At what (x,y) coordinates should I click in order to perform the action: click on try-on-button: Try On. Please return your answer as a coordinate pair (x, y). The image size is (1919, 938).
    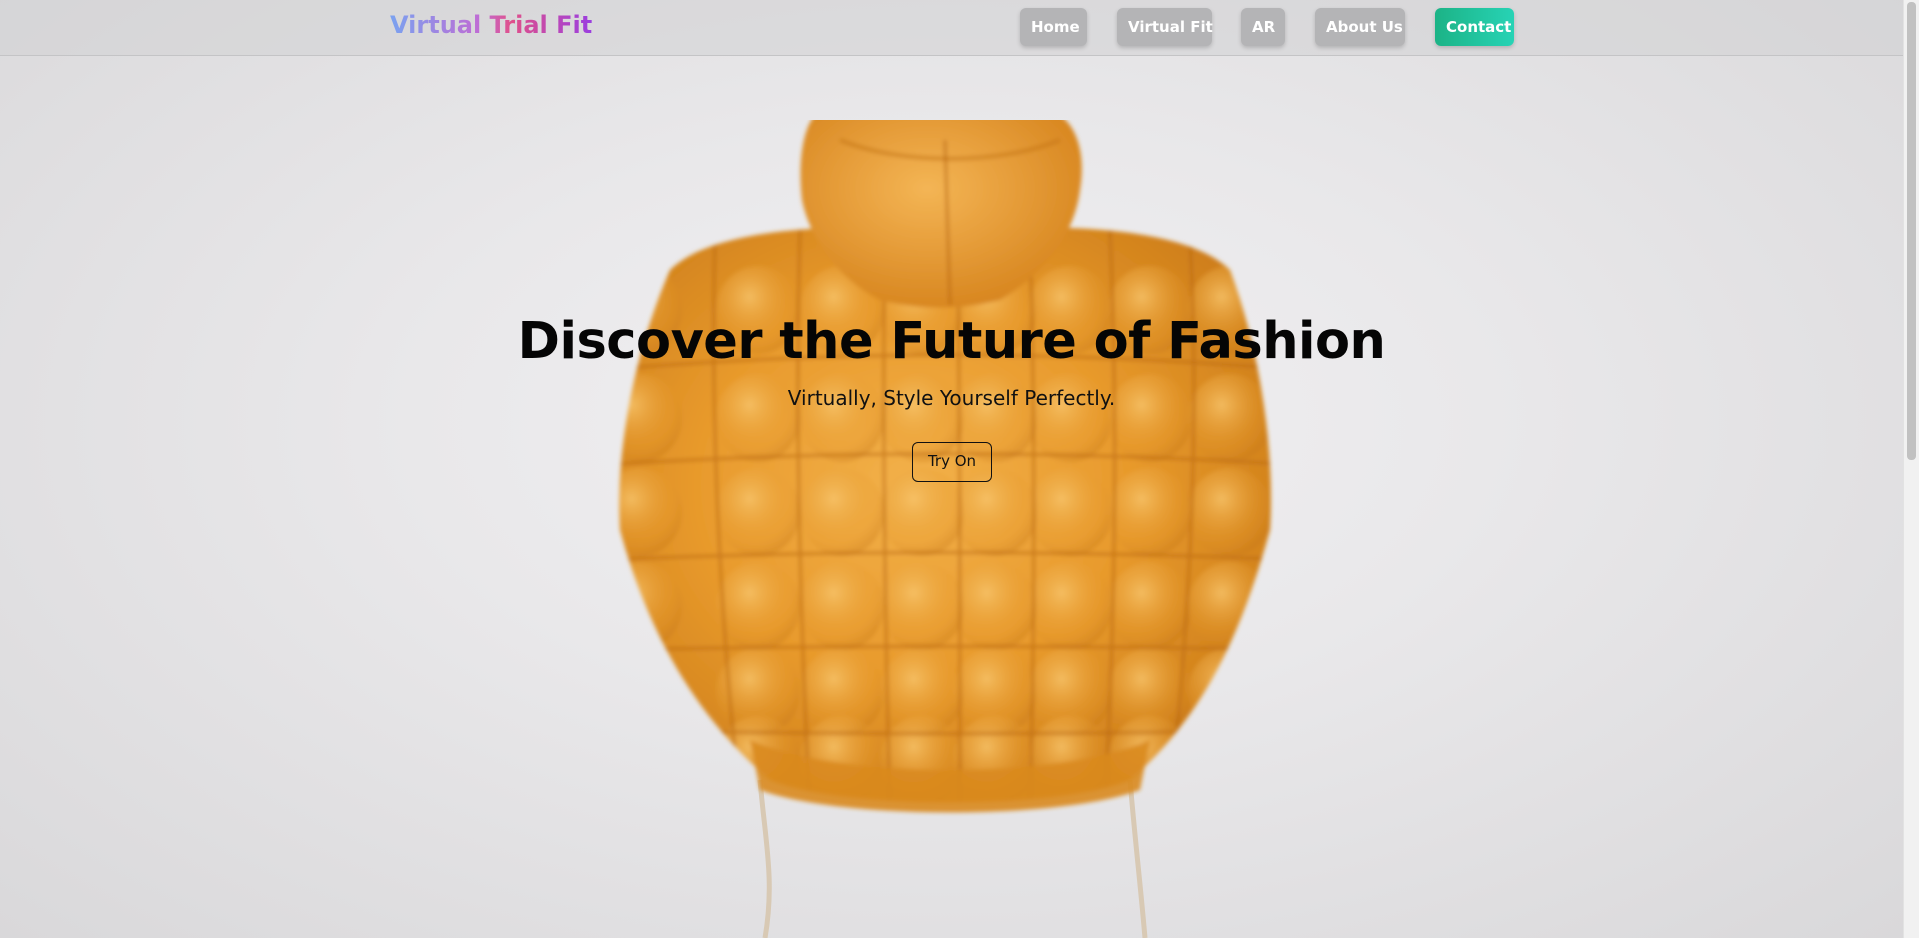
    Looking at the image, I should click on (952, 462).